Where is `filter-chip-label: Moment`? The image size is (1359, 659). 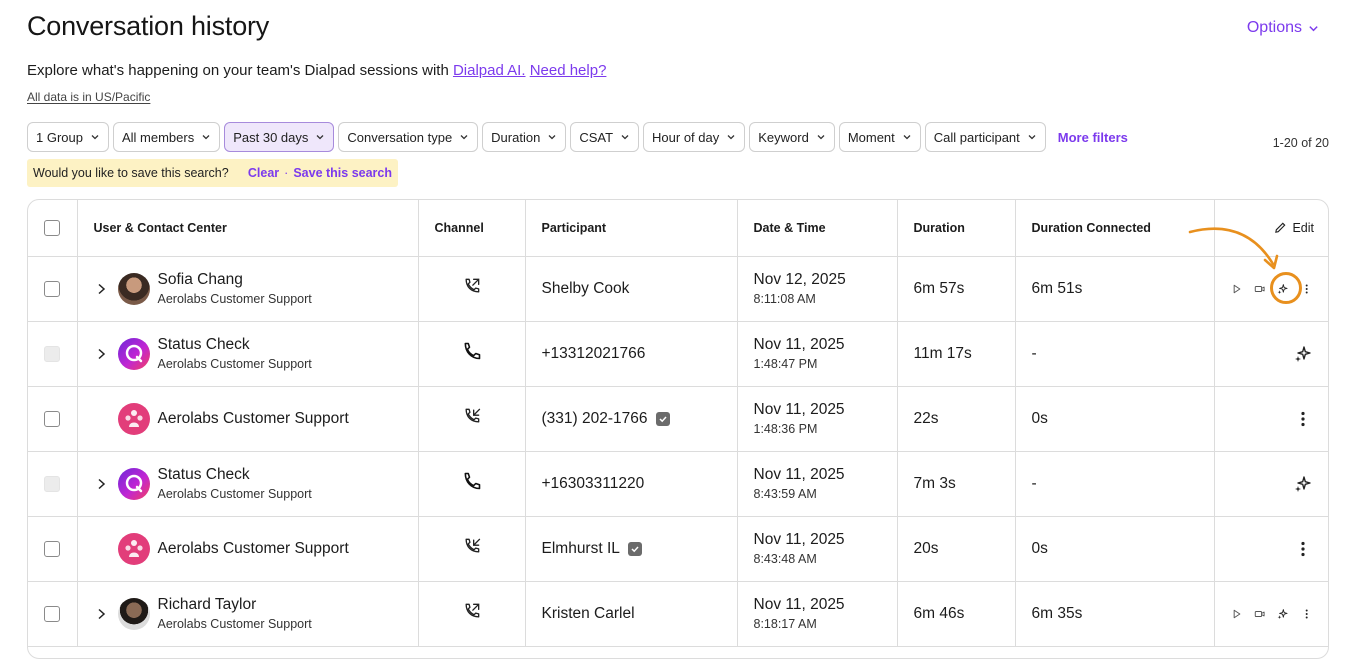
filter-chip-label: Moment is located at coordinates (871, 137).